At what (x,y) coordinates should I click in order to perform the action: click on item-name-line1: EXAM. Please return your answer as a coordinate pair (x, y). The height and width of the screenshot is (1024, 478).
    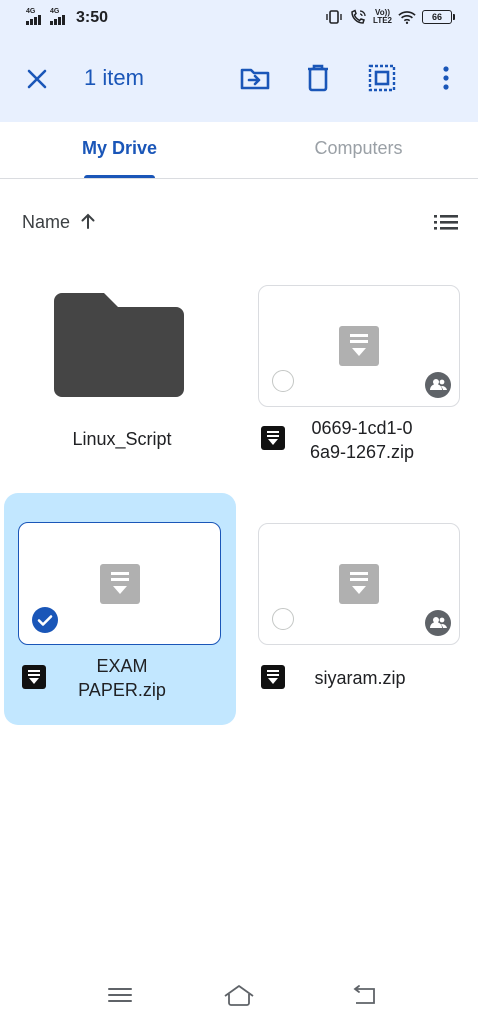
    Looking at the image, I should click on (122, 666).